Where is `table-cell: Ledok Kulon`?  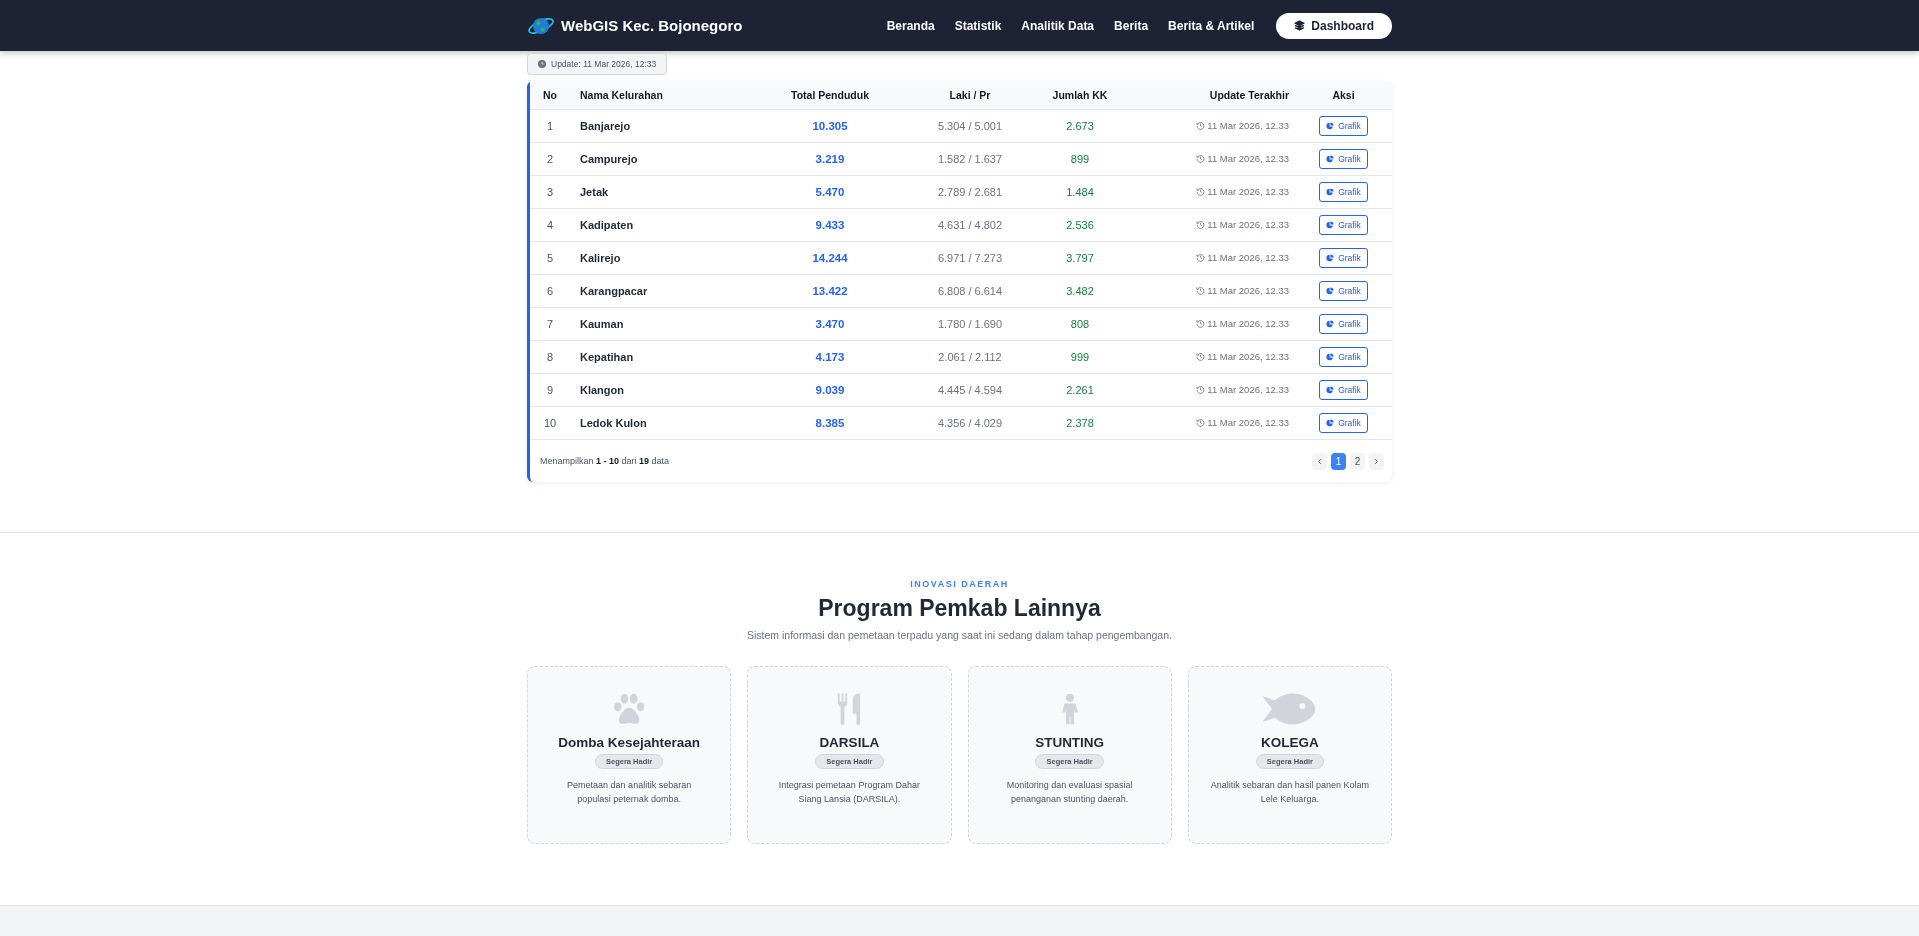
table-cell: Ledok Kulon is located at coordinates (660, 423).